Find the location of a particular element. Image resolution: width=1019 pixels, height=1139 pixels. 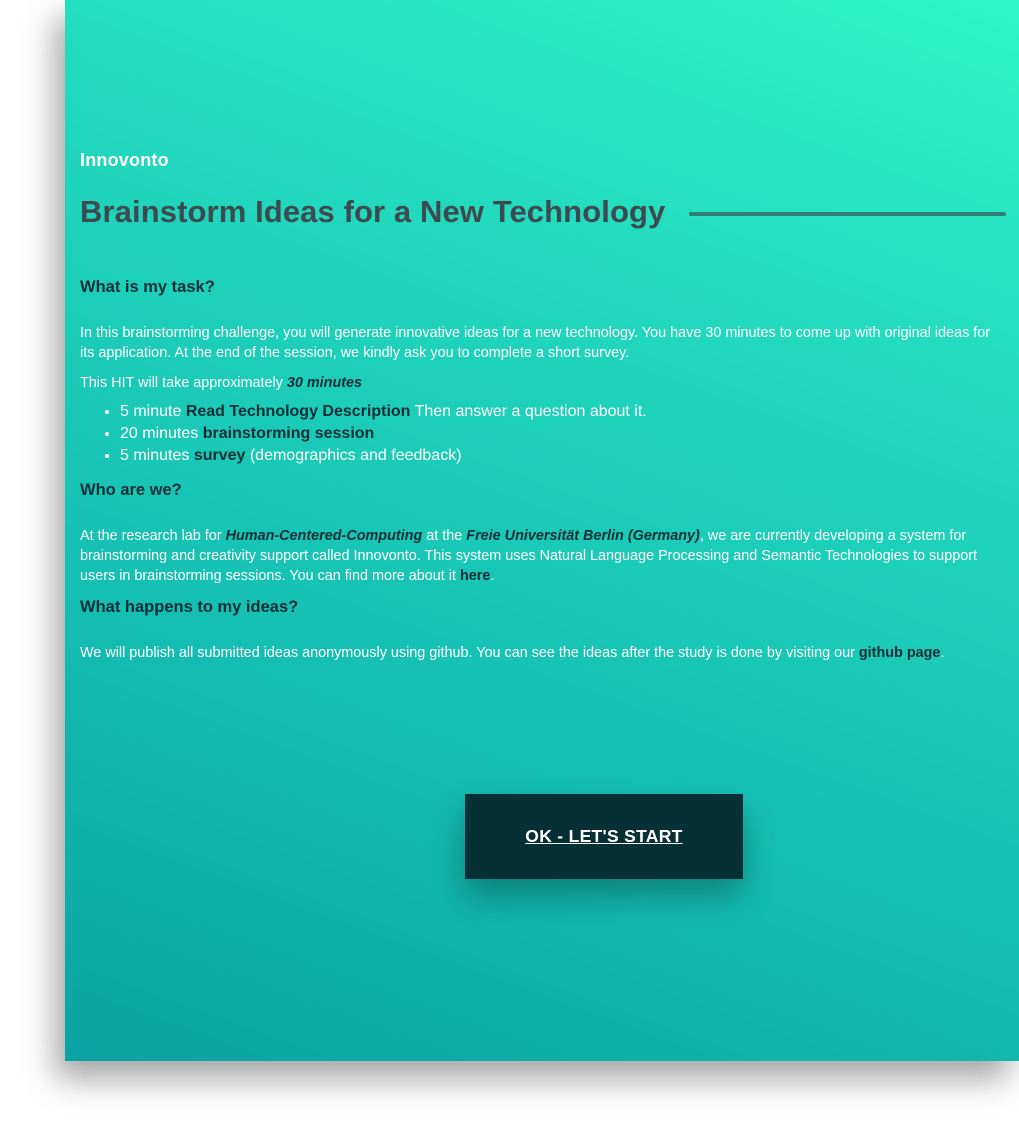

task-heading: What is my task? is located at coordinates (147, 287).